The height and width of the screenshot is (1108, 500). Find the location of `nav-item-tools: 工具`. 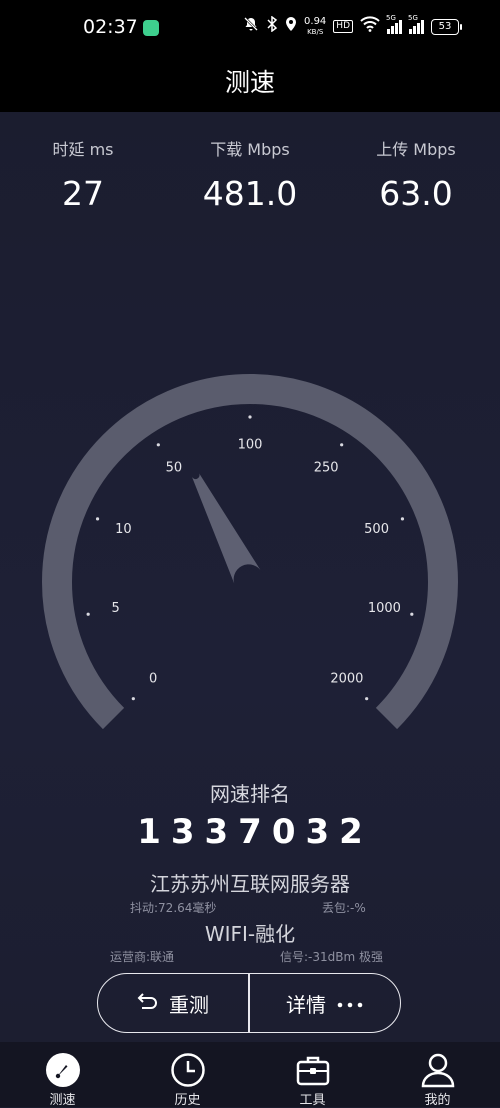

nav-item-tools: 工具 is located at coordinates (312, 1075).